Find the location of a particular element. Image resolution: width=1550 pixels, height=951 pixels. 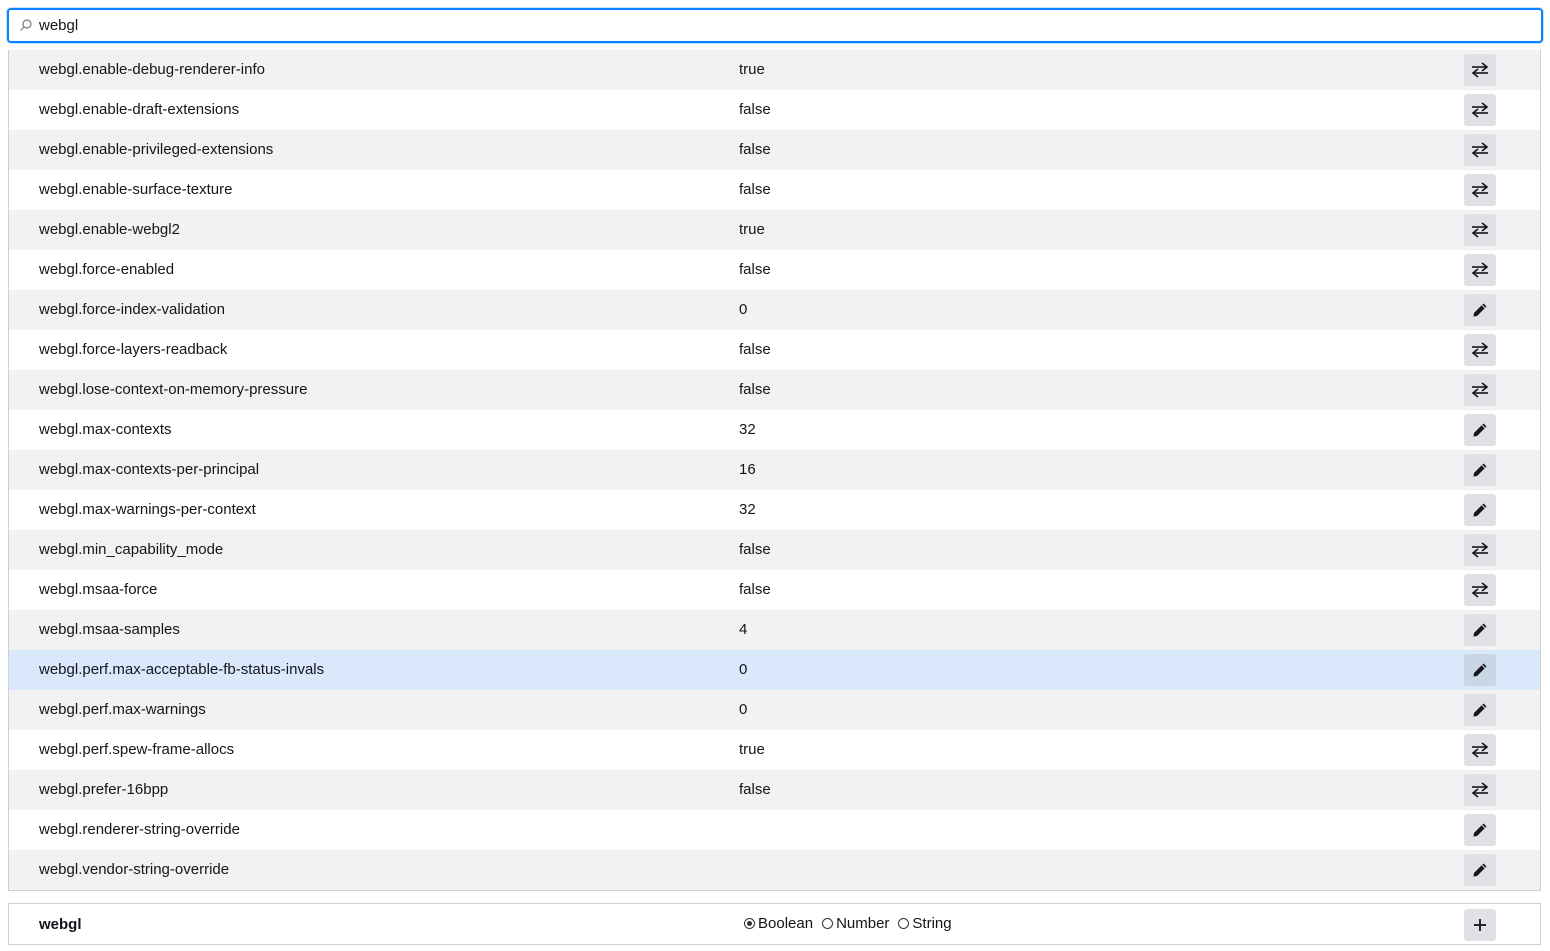

radio-label: String is located at coordinates (932, 923).